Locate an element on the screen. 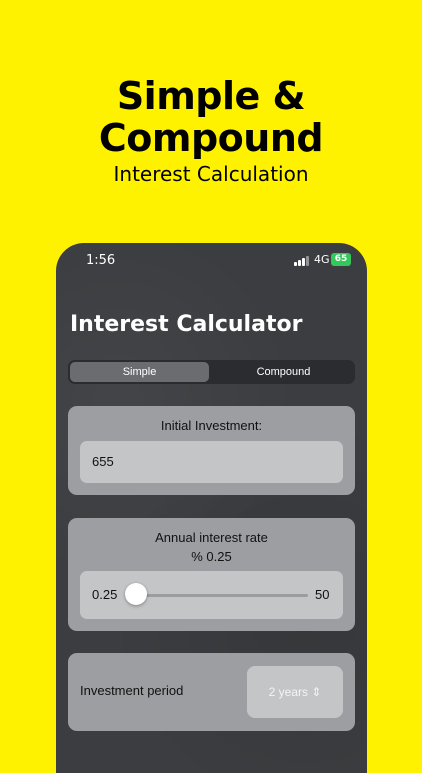 Image resolution: width=422 pixels, height=773 pixels. investment-period-value: 2 years is located at coordinates (288, 692).